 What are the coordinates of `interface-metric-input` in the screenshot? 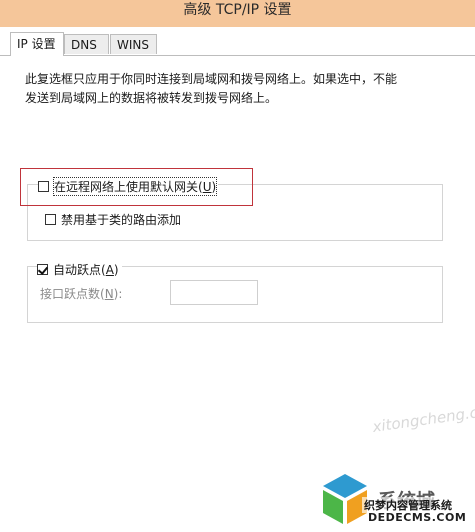 It's located at (214, 292).